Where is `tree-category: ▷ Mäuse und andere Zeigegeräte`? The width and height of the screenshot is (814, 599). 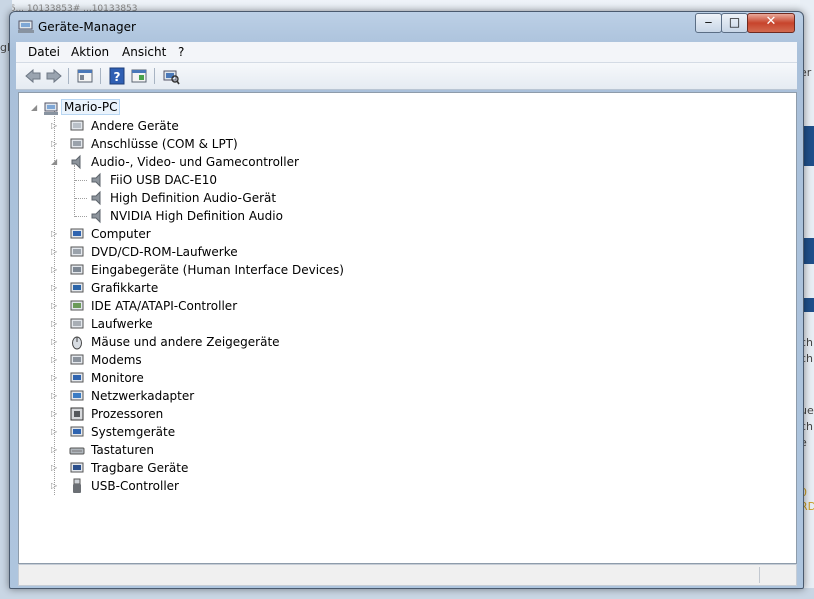 tree-category: ▷ Mäuse und andere Zeigegeräte is located at coordinates (229, 342).